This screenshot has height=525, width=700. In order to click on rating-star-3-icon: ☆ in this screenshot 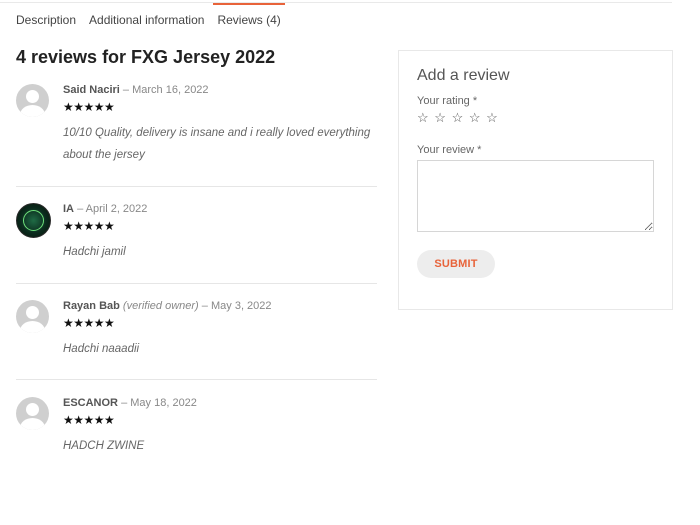, I will do `click(458, 117)`.